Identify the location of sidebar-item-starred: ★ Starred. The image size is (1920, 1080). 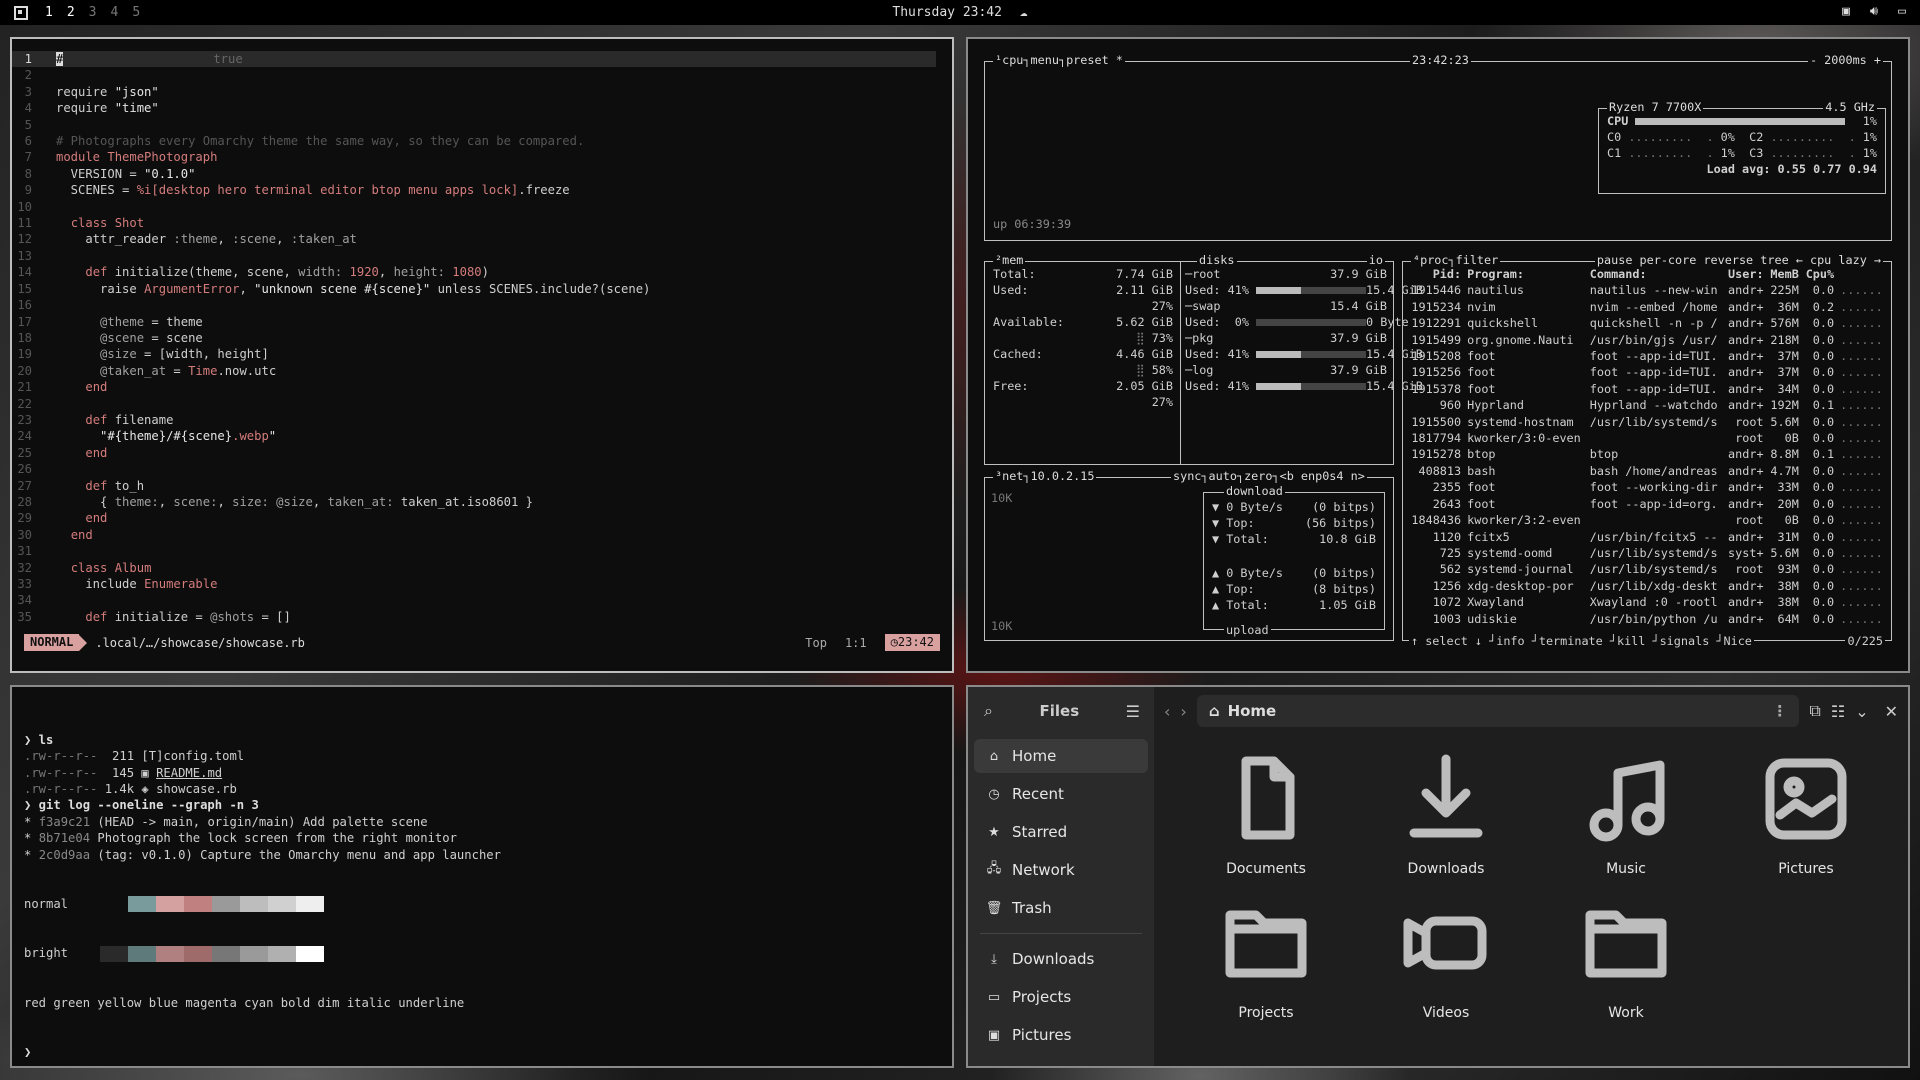
(1061, 832).